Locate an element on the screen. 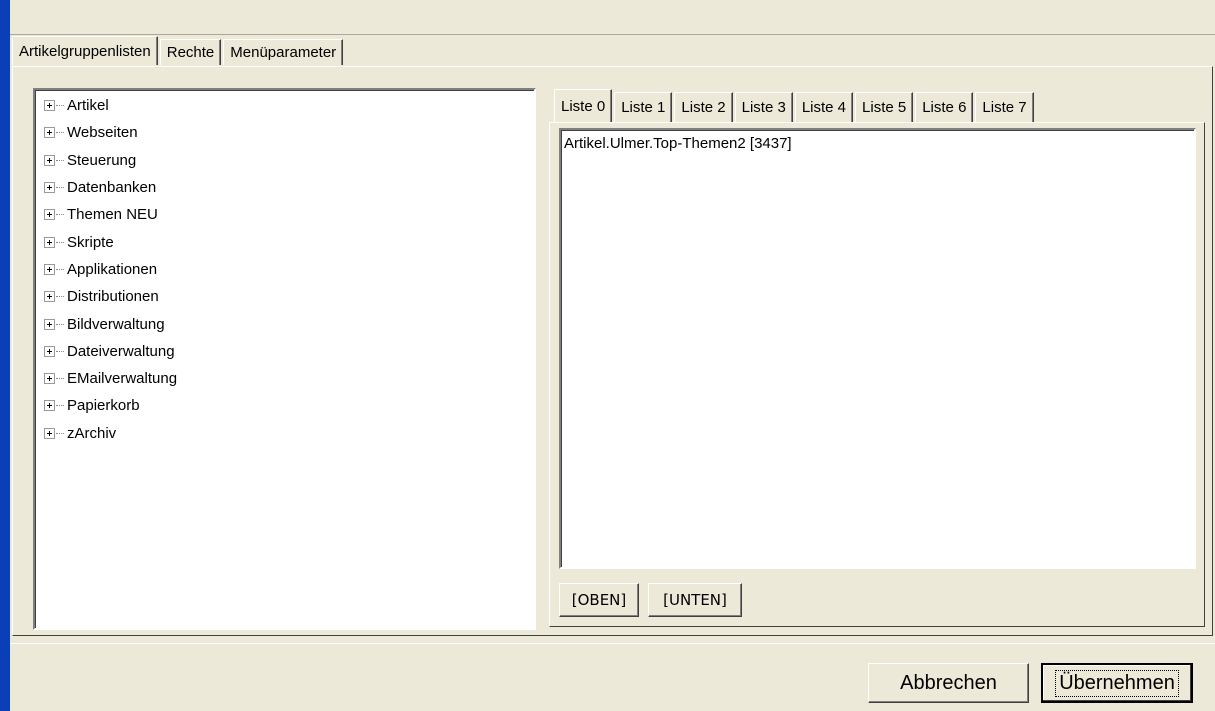 This screenshot has height=711, width=1215. tree-item-label: Skripte is located at coordinates (90, 242).